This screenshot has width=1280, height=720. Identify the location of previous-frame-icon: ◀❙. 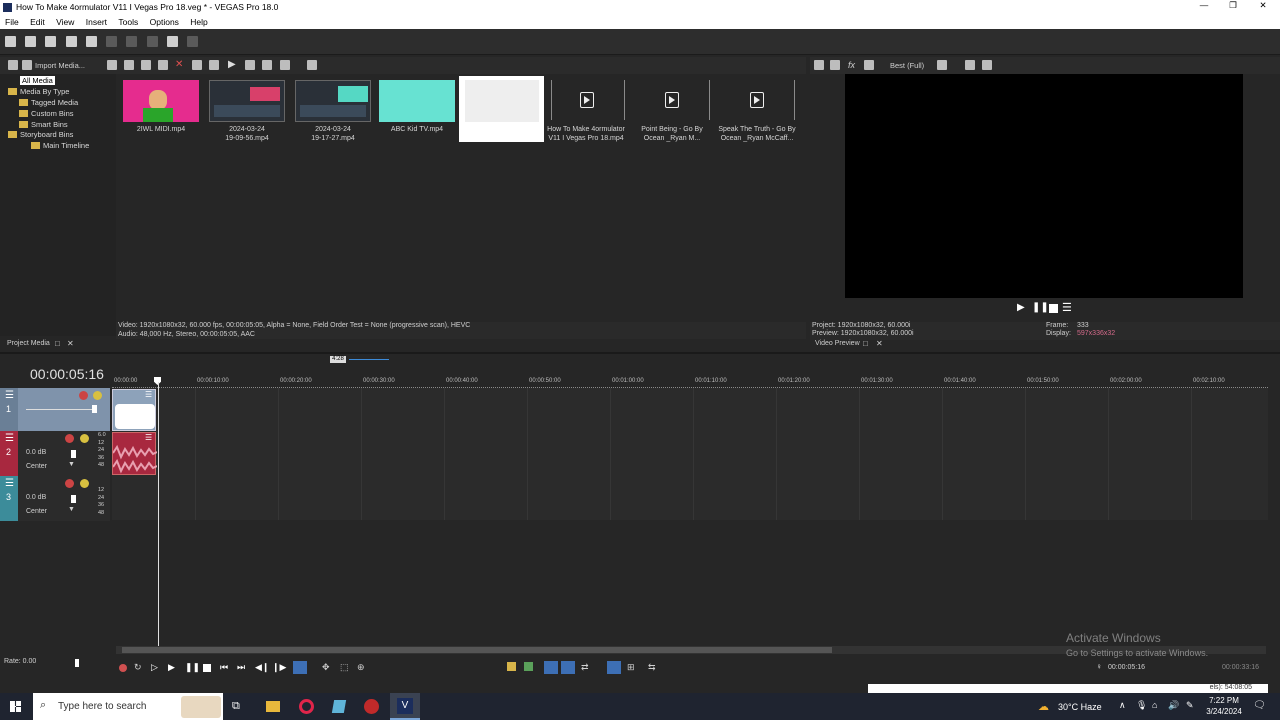
(262, 667).